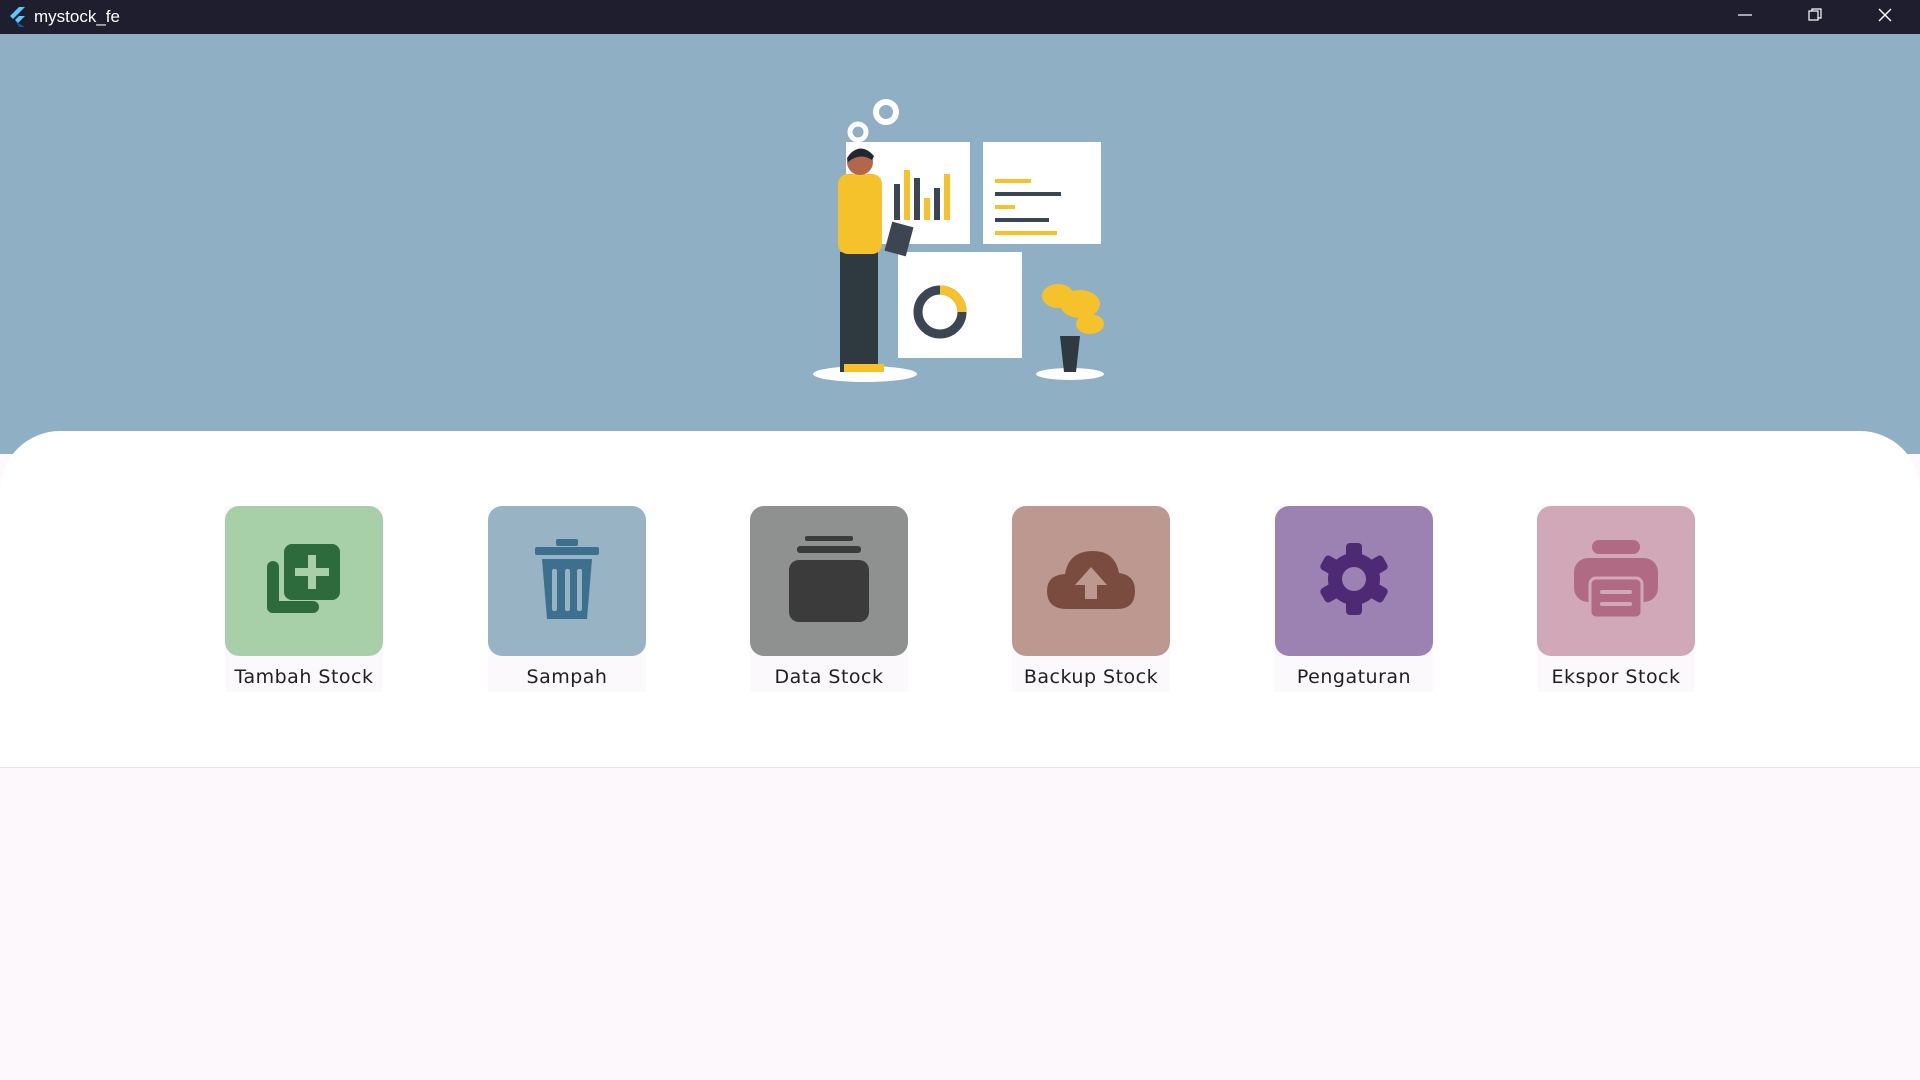 The width and height of the screenshot is (1920, 1080). I want to click on minimize-button, so click(1745, 17).